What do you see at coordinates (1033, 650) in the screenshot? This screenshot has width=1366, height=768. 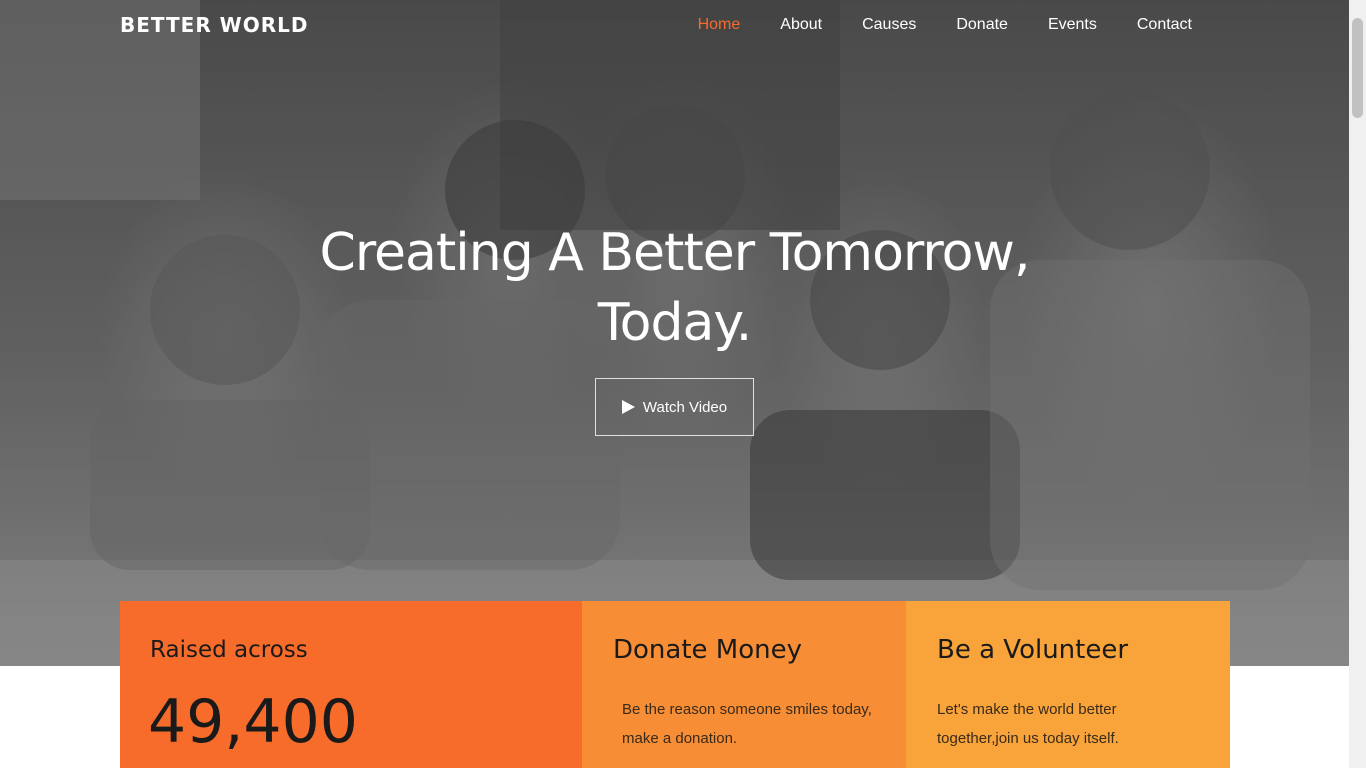 I see `volunteer-card-title: Be a Volunteer` at bounding box center [1033, 650].